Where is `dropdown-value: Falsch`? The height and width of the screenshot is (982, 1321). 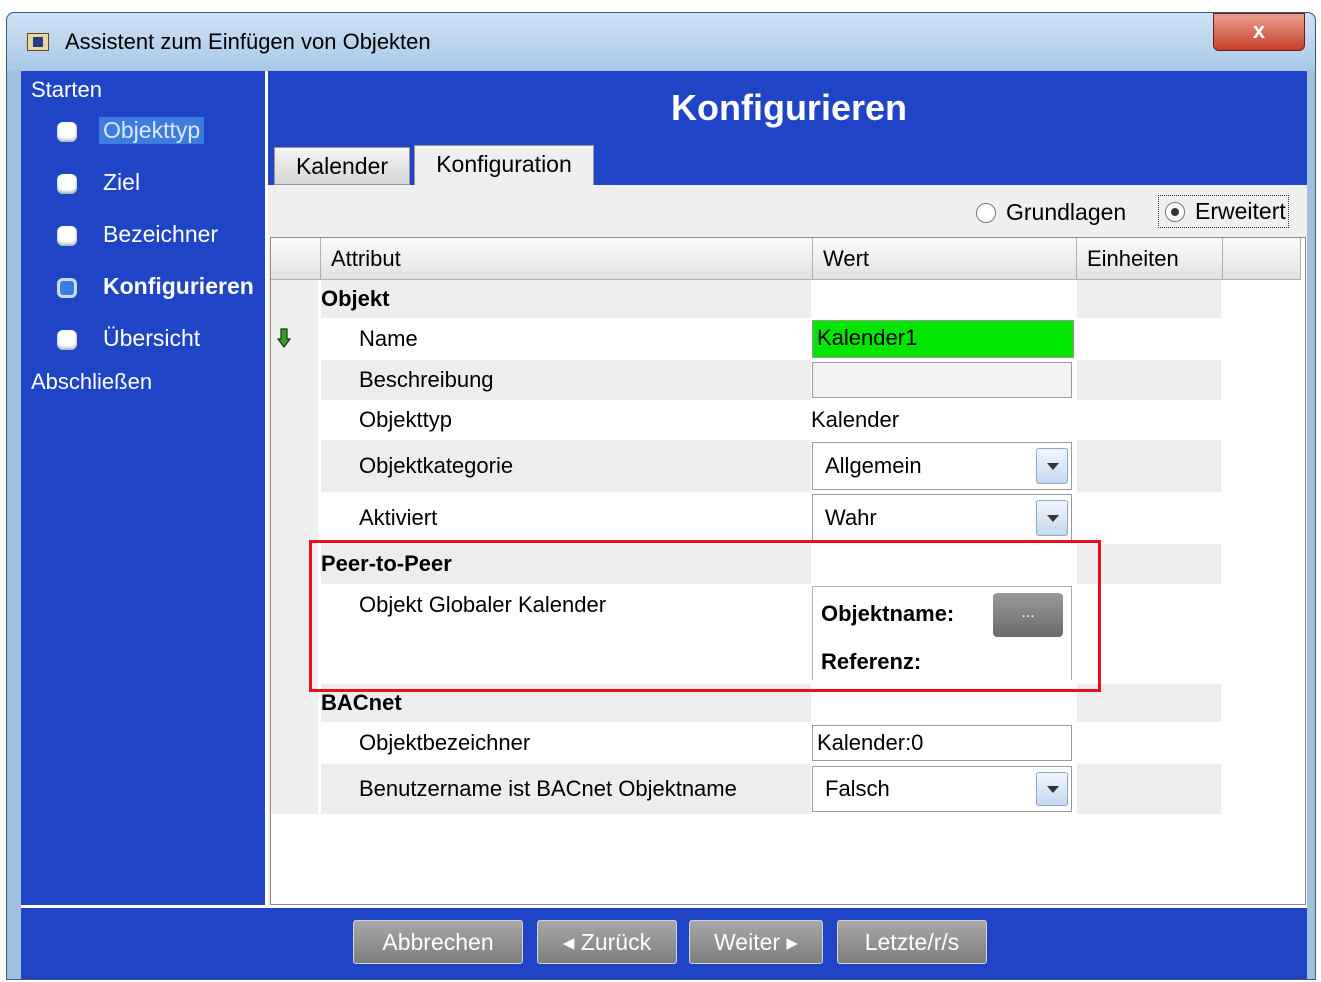 dropdown-value: Falsch is located at coordinates (857, 788).